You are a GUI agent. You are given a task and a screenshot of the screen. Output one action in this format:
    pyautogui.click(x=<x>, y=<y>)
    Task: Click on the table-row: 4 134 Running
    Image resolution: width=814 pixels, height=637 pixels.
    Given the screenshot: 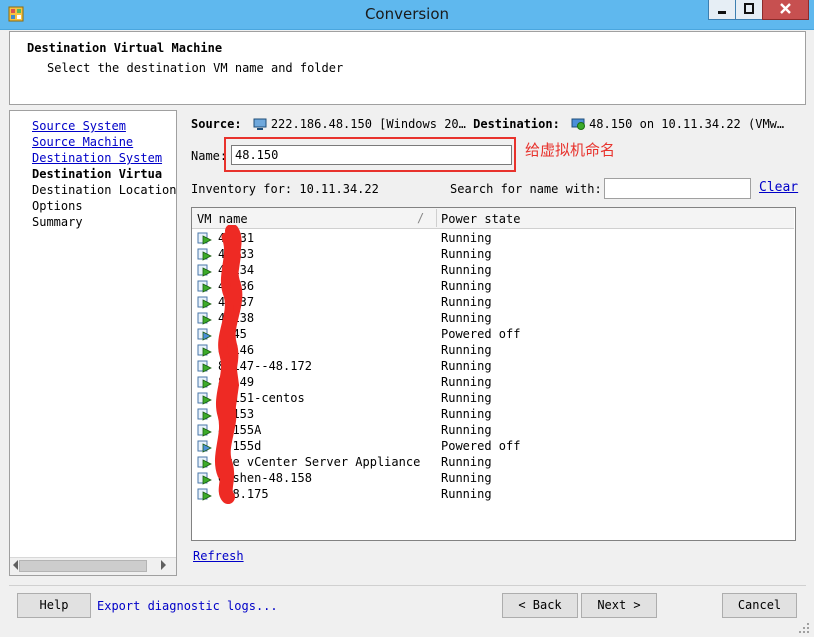 What is the action you would take?
    pyautogui.click(x=493, y=271)
    